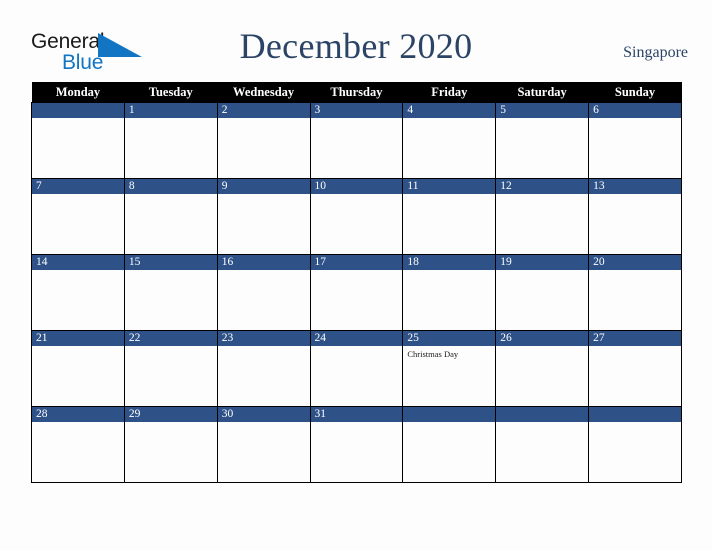 Image resolution: width=712 pixels, height=550 pixels. I want to click on calendar-day-cell: 14, so click(78, 292).